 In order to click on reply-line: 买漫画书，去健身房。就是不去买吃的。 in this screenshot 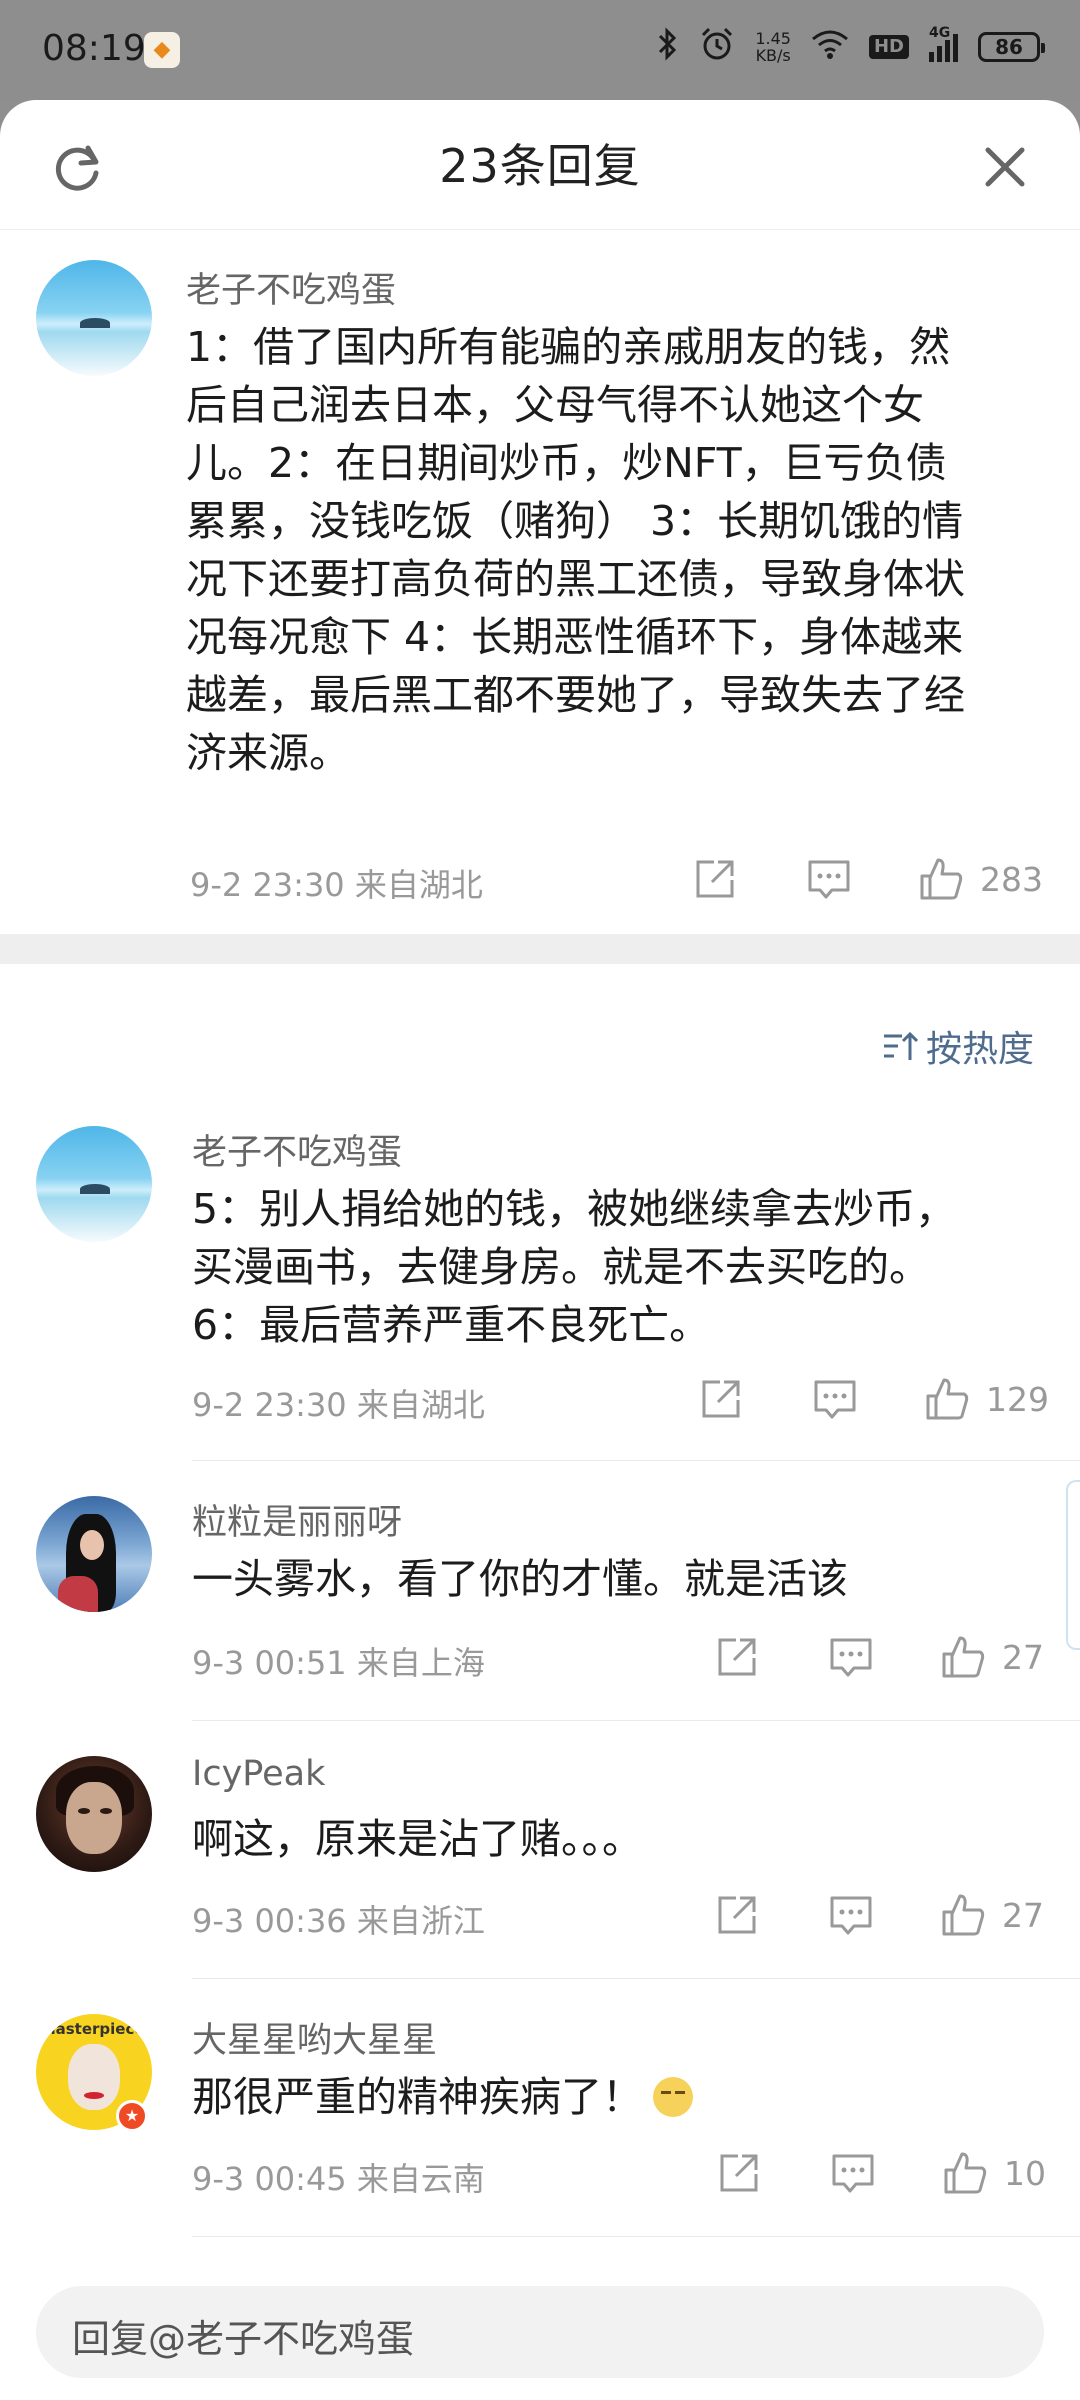, I will do `click(561, 1267)`.